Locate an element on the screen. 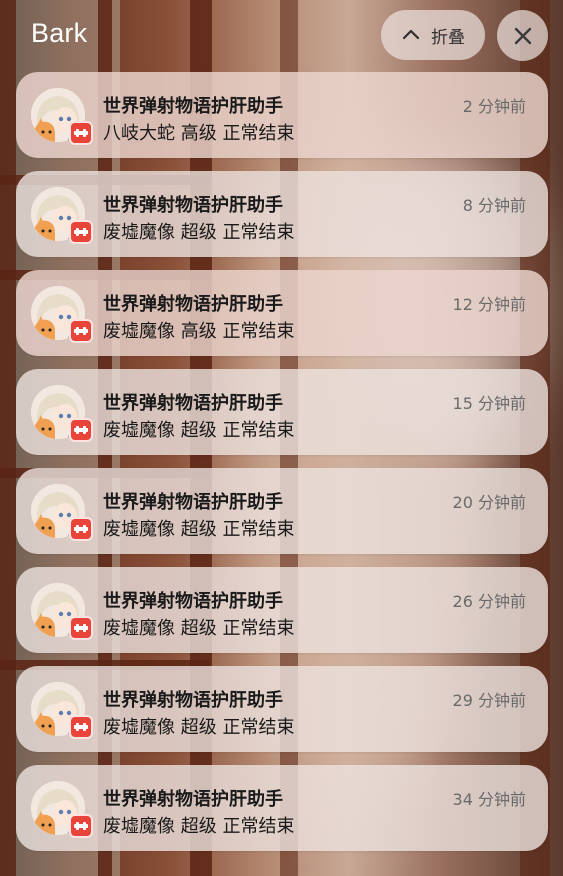  app-title: Bark is located at coordinates (59, 33).